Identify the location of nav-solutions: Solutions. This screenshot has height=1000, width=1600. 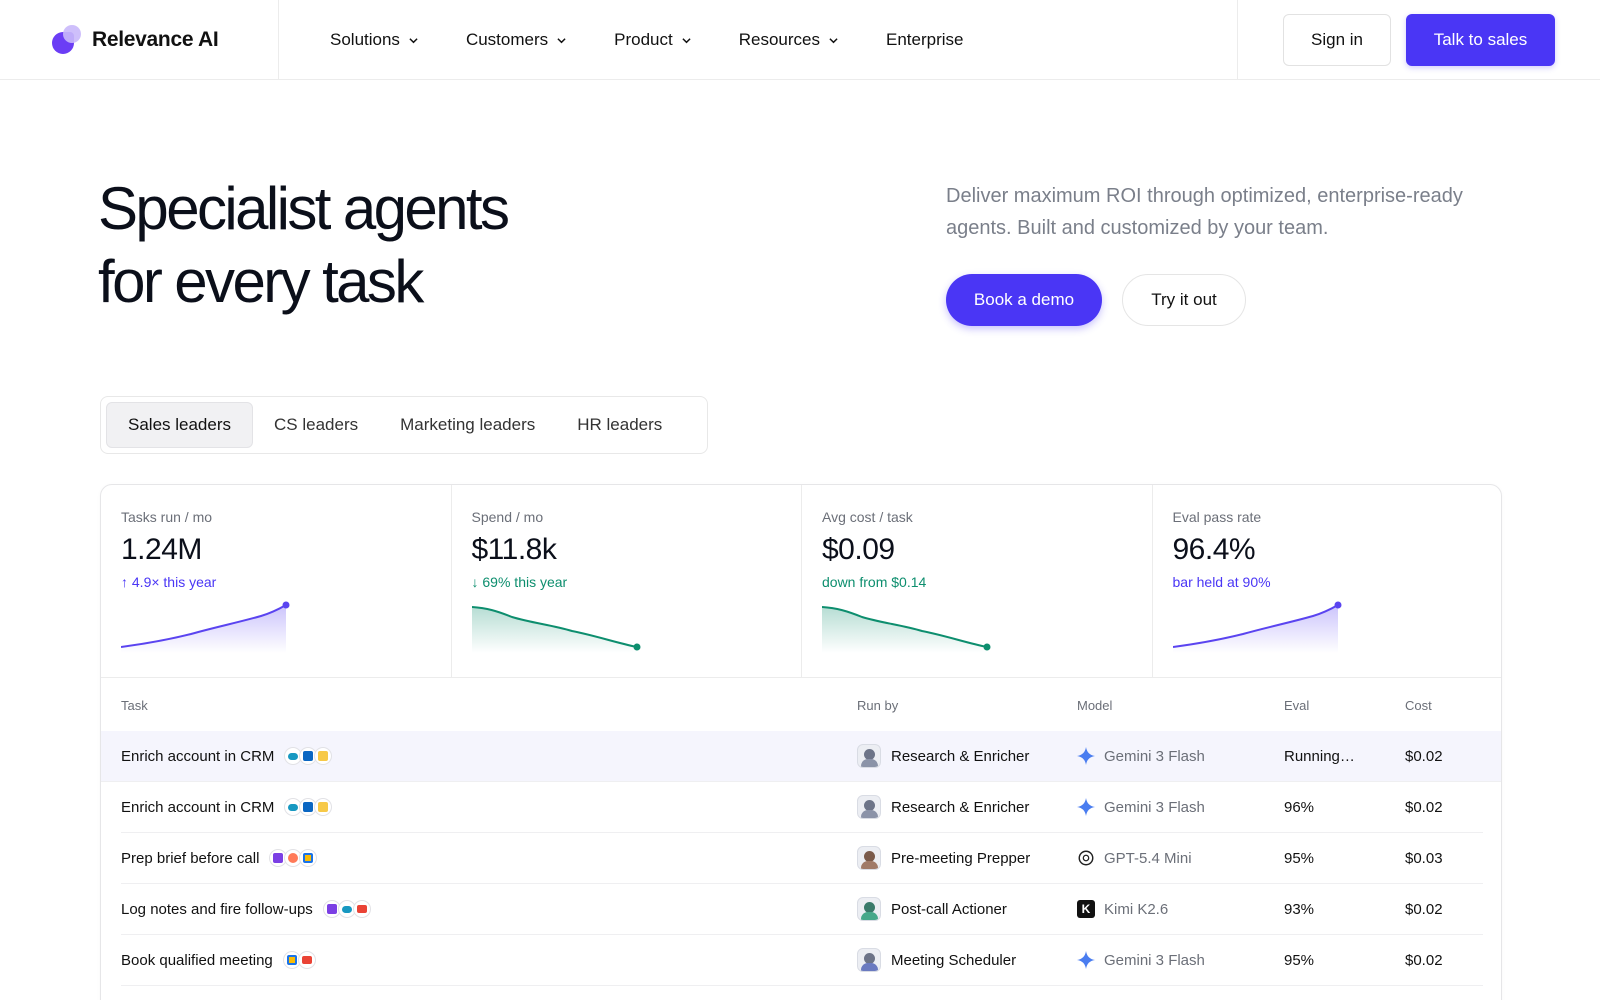
(374, 40).